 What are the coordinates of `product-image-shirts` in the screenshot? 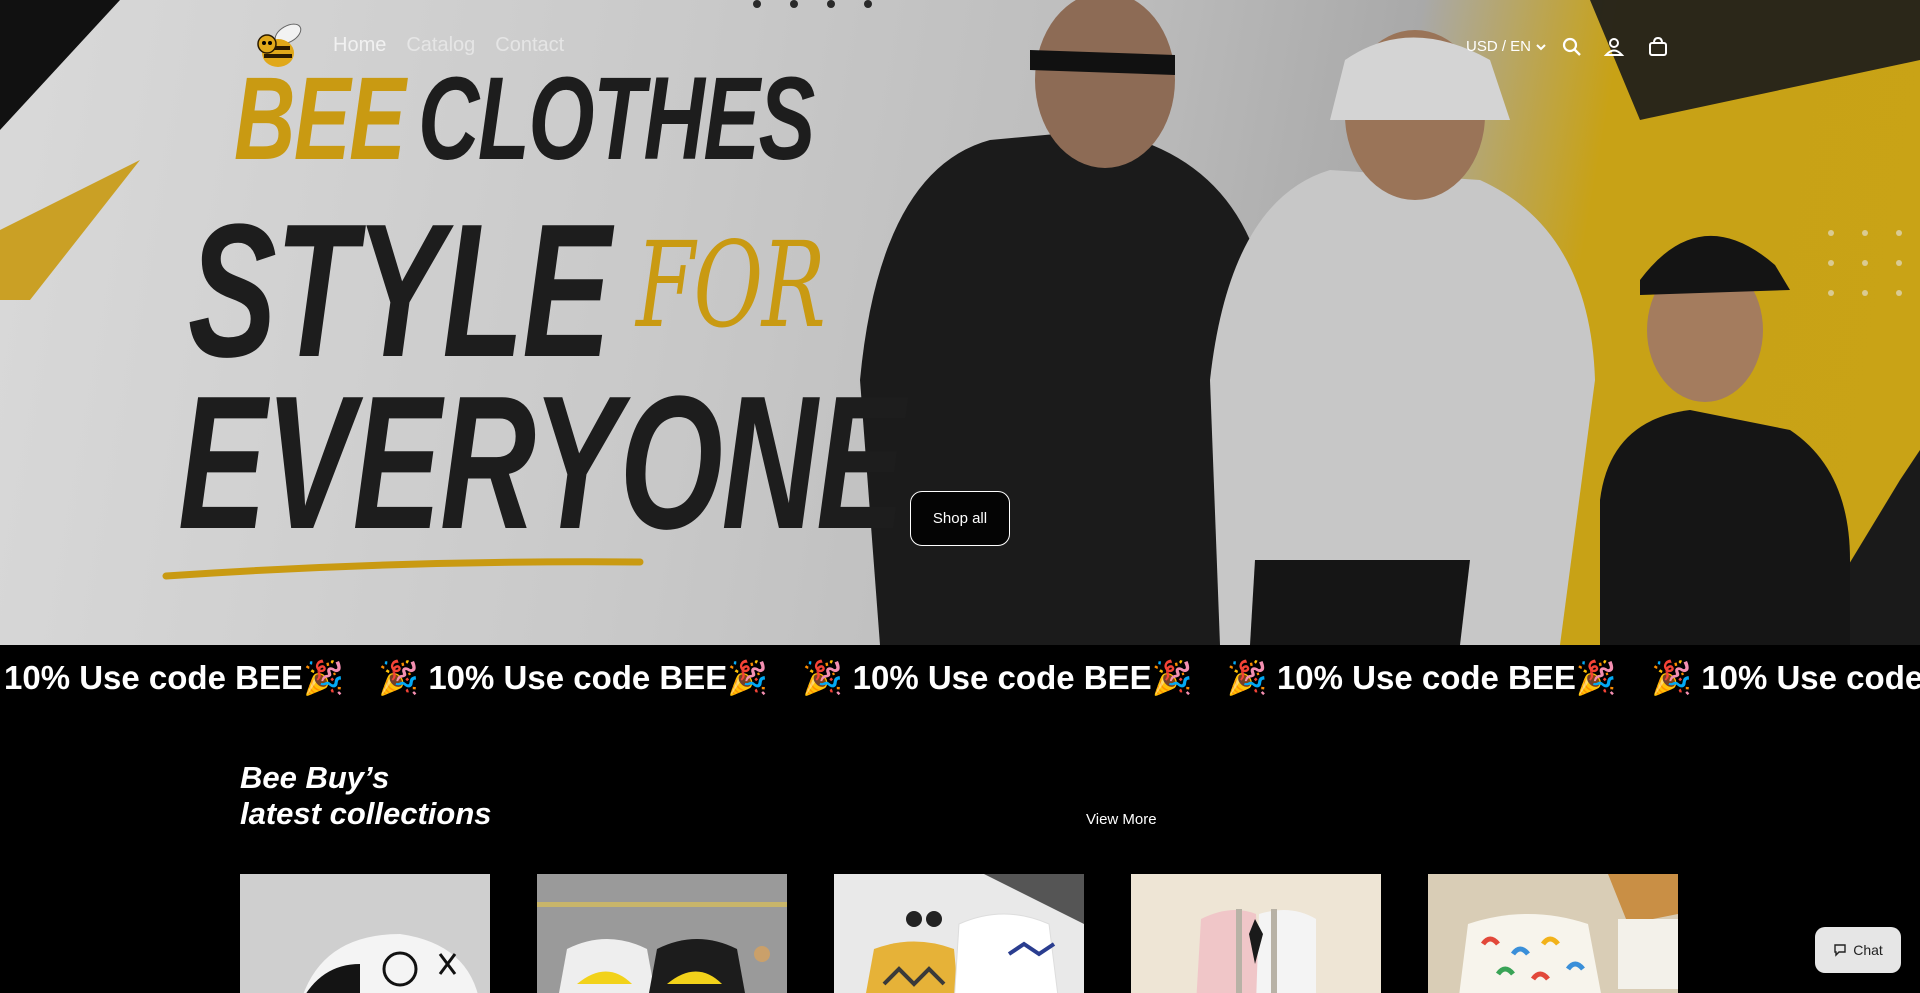 It's located at (662, 933).